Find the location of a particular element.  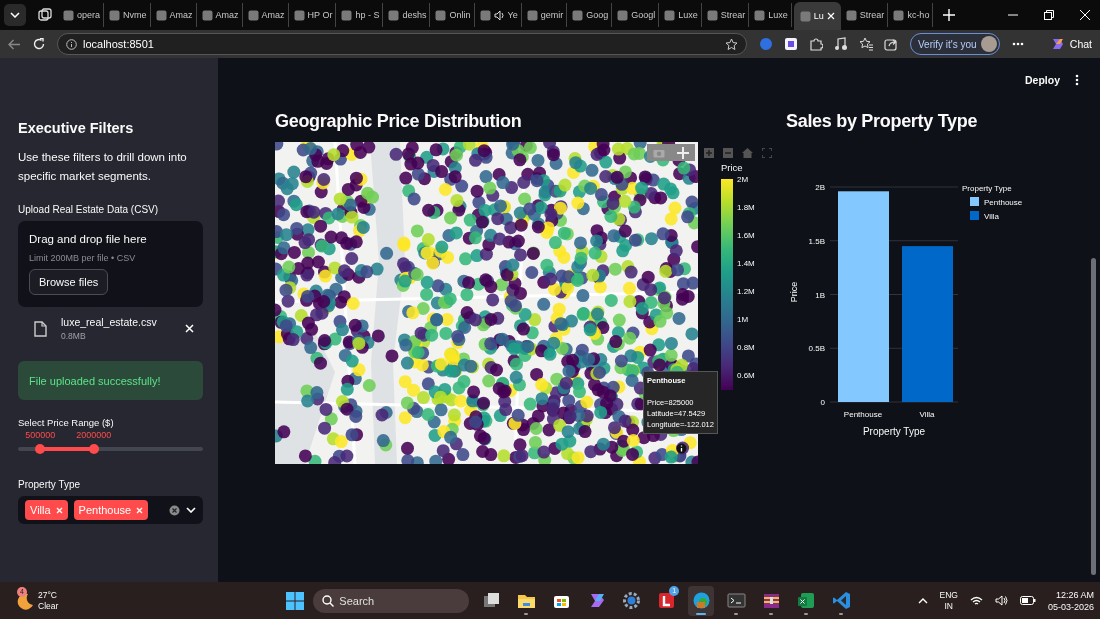

file-dropzone: Drag and drop file here Limit 200MB per file • CSV Browse files is located at coordinates (110, 264).